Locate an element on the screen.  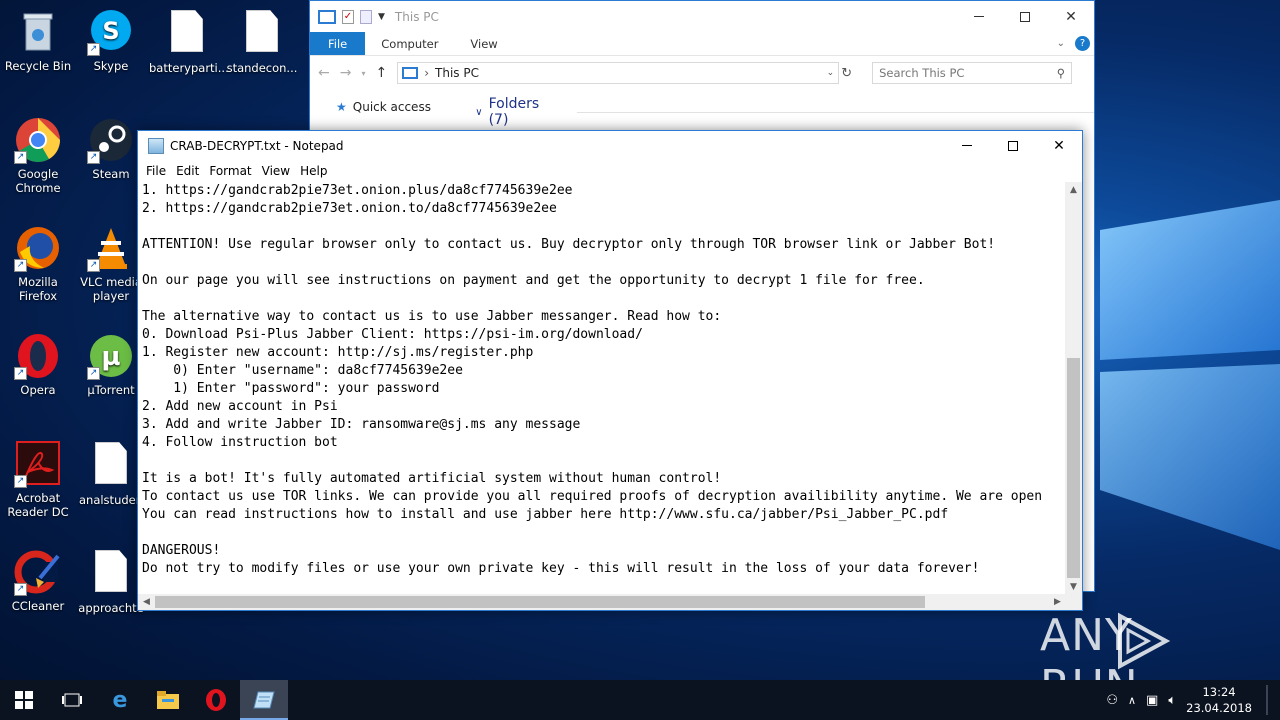
properties-icon: ✓ is located at coordinates (348, 16).